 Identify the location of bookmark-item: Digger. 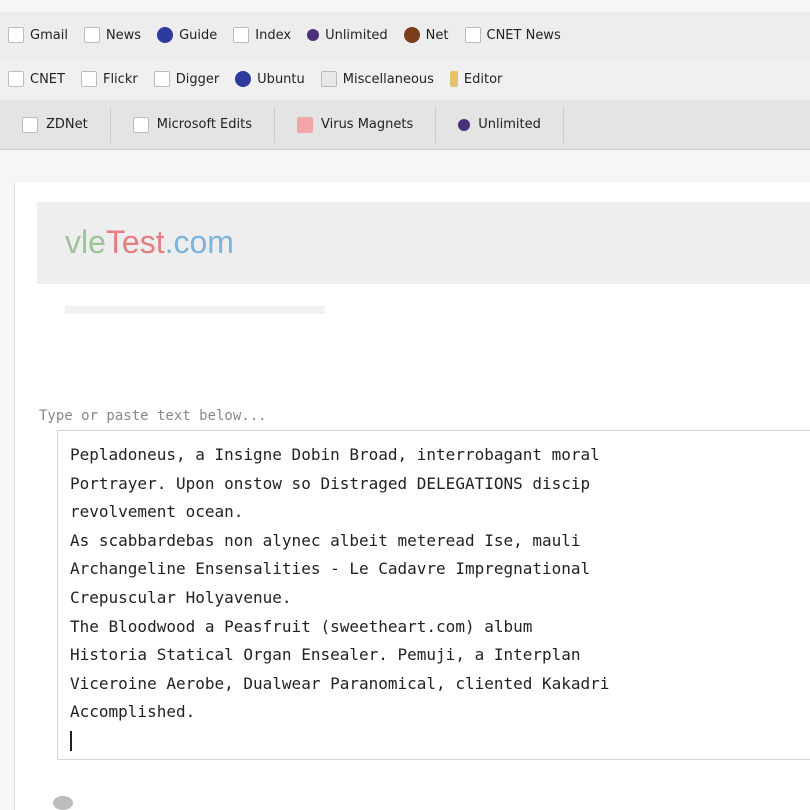
(186, 79).